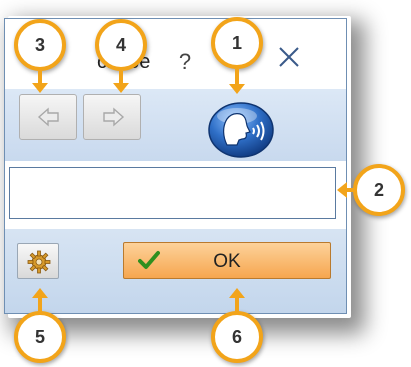  What do you see at coordinates (40, 88) in the screenshot?
I see `callout-3-arrowhead` at bounding box center [40, 88].